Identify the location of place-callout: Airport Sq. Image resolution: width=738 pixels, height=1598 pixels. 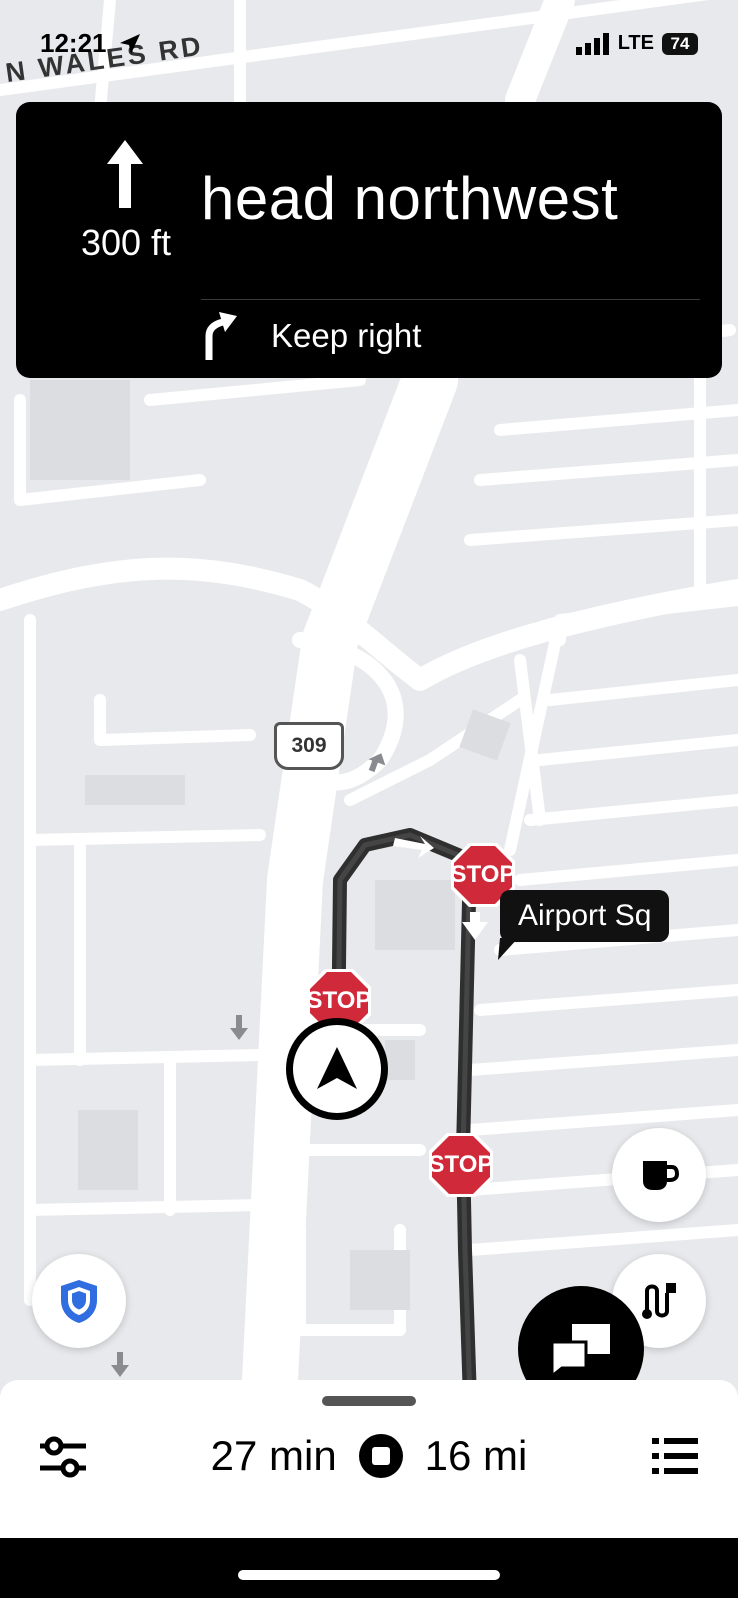
(584, 925).